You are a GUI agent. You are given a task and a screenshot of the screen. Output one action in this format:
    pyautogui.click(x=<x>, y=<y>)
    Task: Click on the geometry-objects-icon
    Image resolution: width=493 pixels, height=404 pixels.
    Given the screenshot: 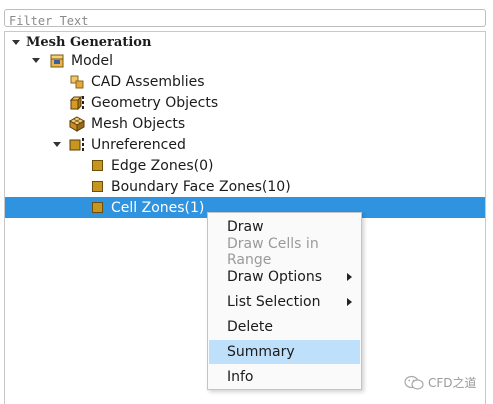 What is the action you would take?
    pyautogui.click(x=77, y=103)
    